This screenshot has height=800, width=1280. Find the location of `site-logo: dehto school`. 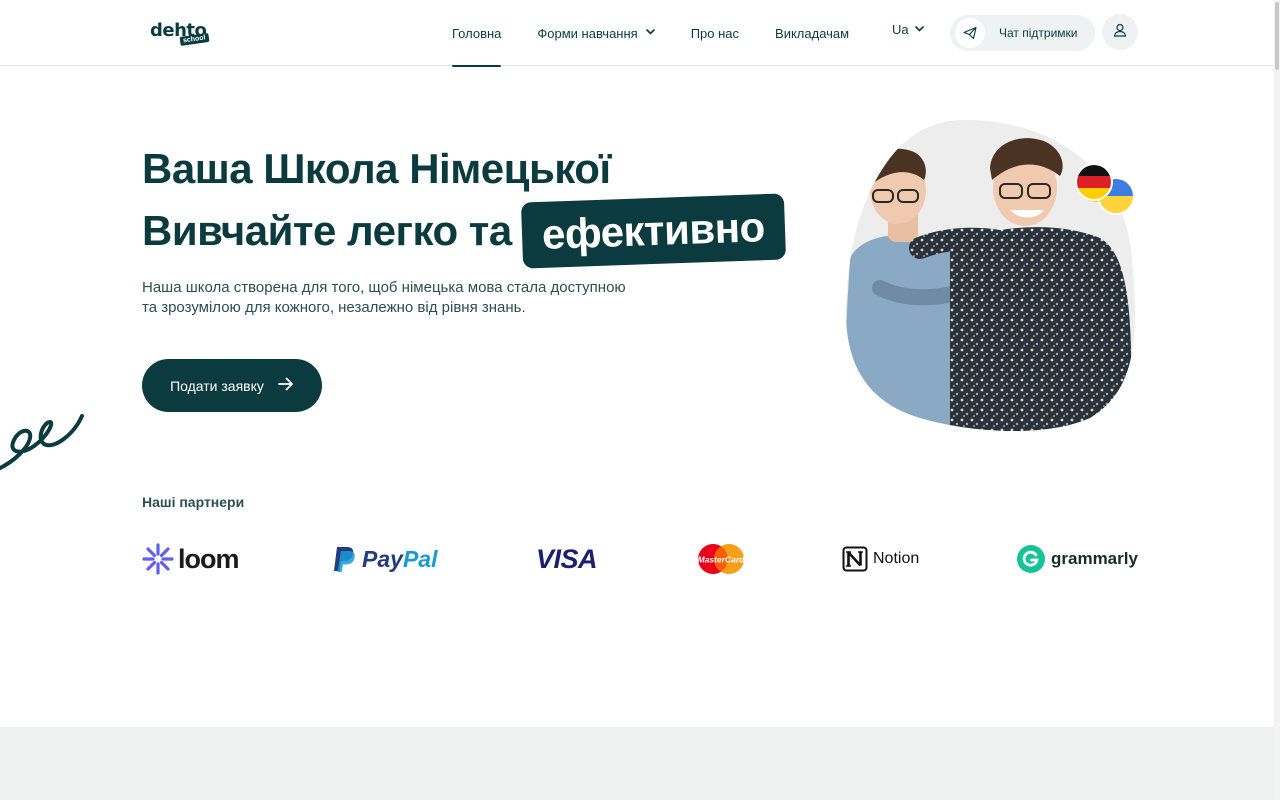

site-logo: dehto school is located at coordinates (180, 34).